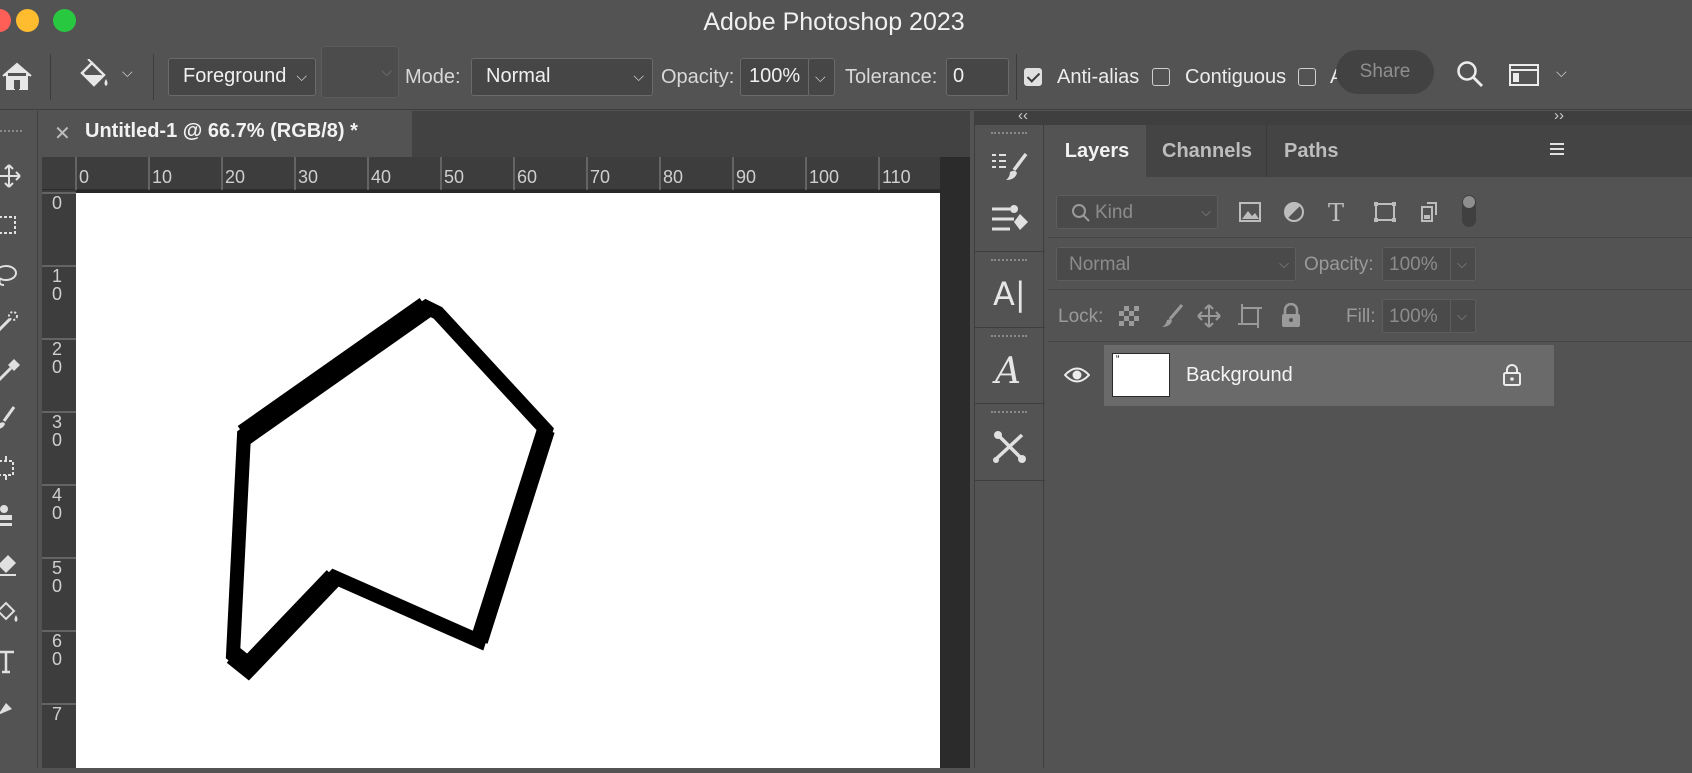  I want to click on fill-source-dropdown: Foreground ⌵, so click(242, 77).